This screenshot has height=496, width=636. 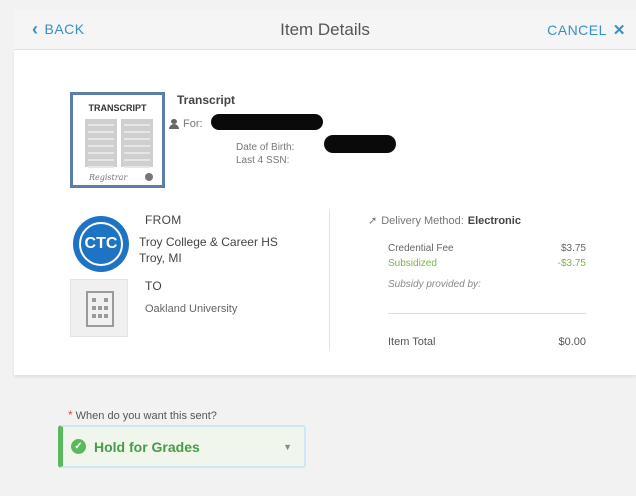 I want to click on from-location: Troy, MI, so click(x=160, y=258).